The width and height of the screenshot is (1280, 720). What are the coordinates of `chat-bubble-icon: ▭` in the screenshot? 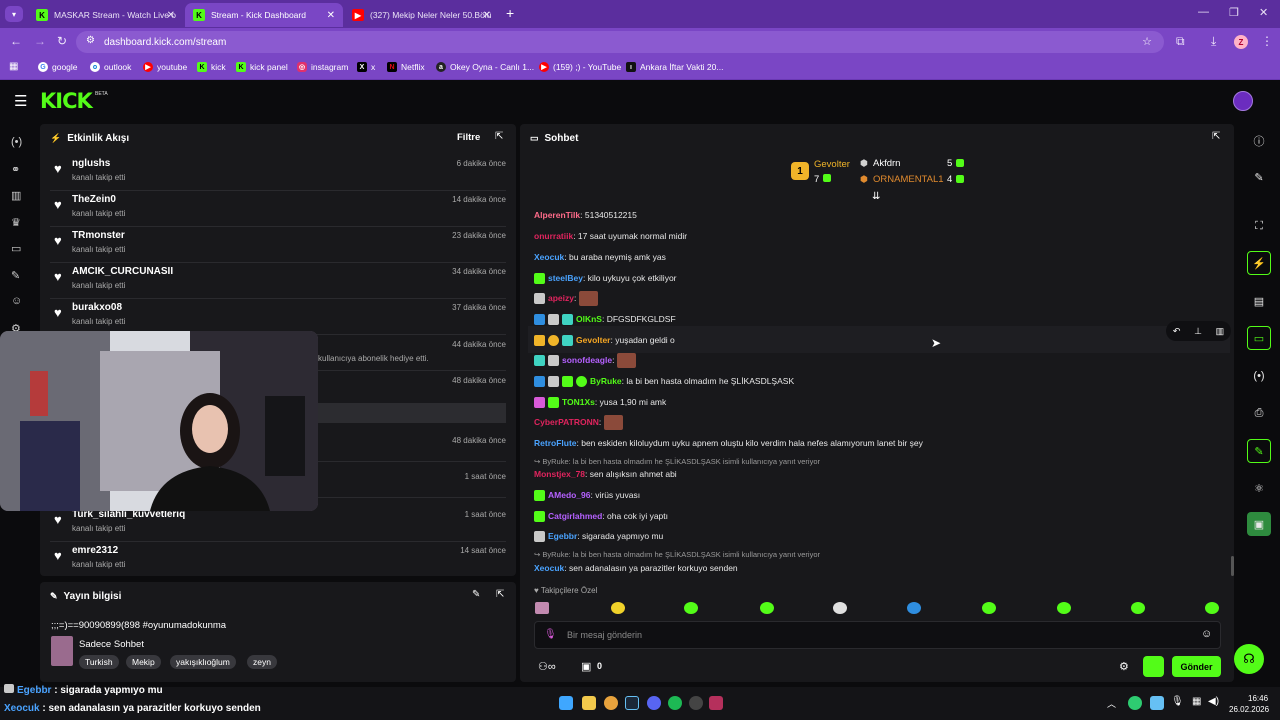 It's located at (1259, 338).